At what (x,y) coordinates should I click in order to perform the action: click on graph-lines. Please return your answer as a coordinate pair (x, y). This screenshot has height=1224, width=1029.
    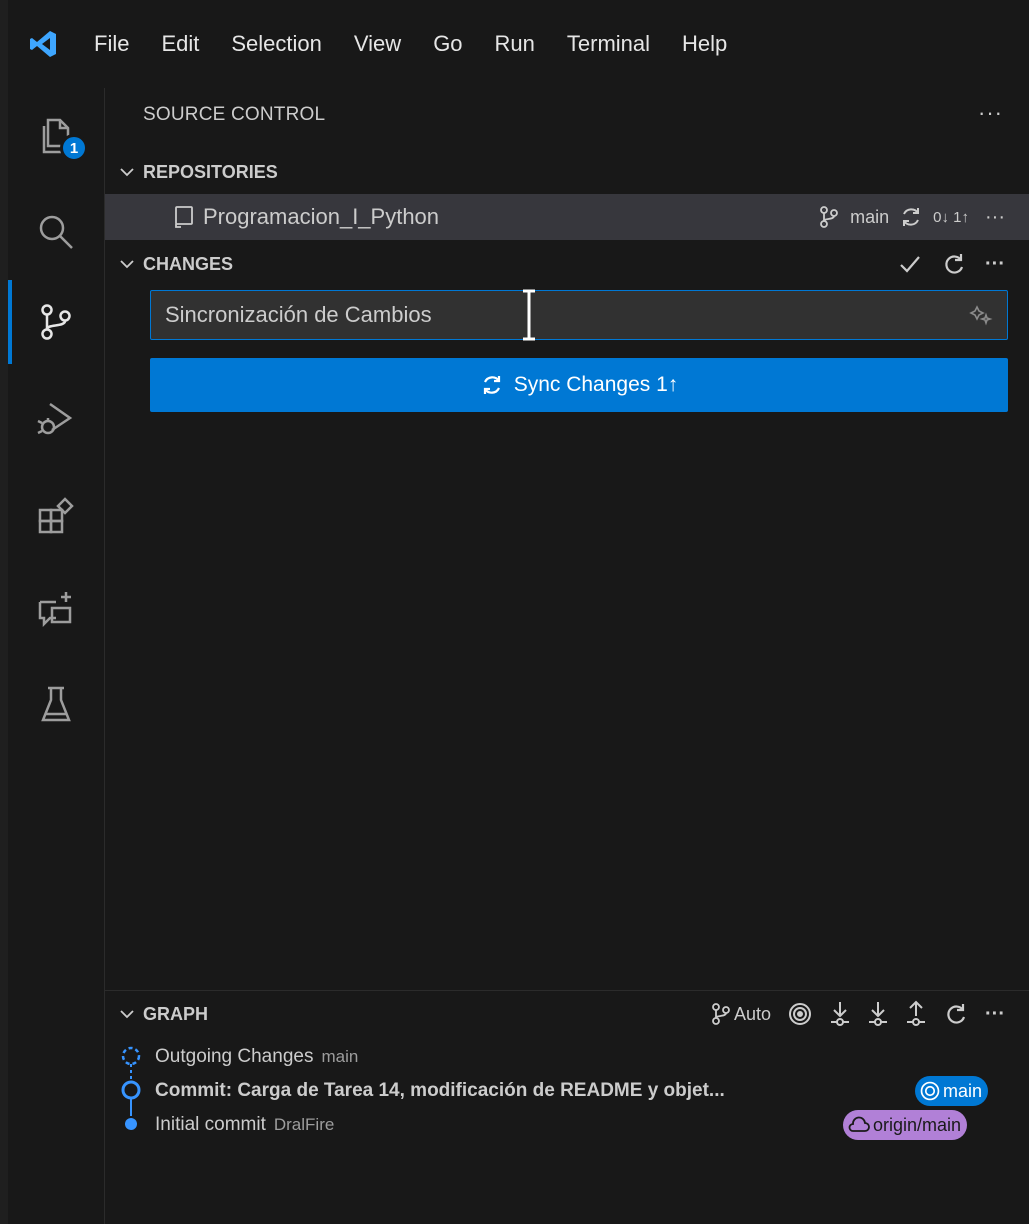
    Looking at the image, I should click on (131, 1088).